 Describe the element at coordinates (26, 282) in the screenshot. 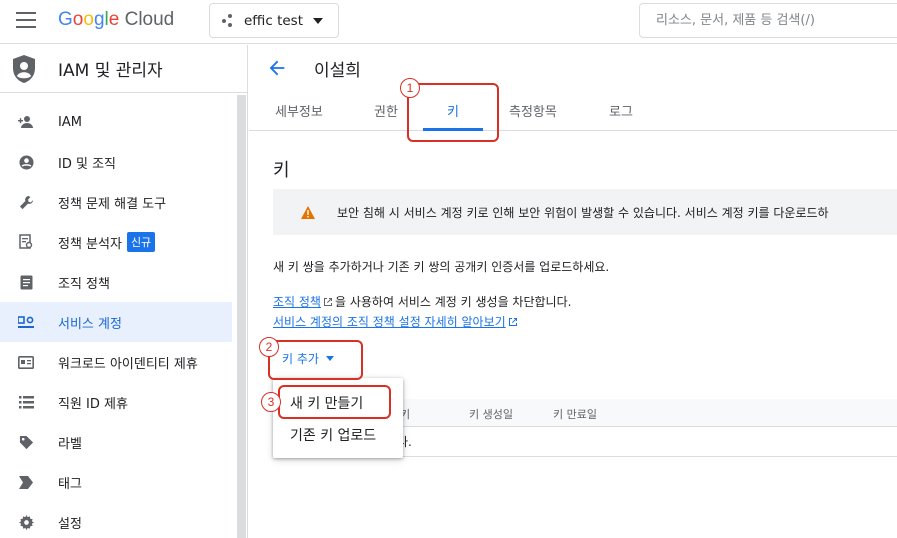

I see `document-icon` at that location.